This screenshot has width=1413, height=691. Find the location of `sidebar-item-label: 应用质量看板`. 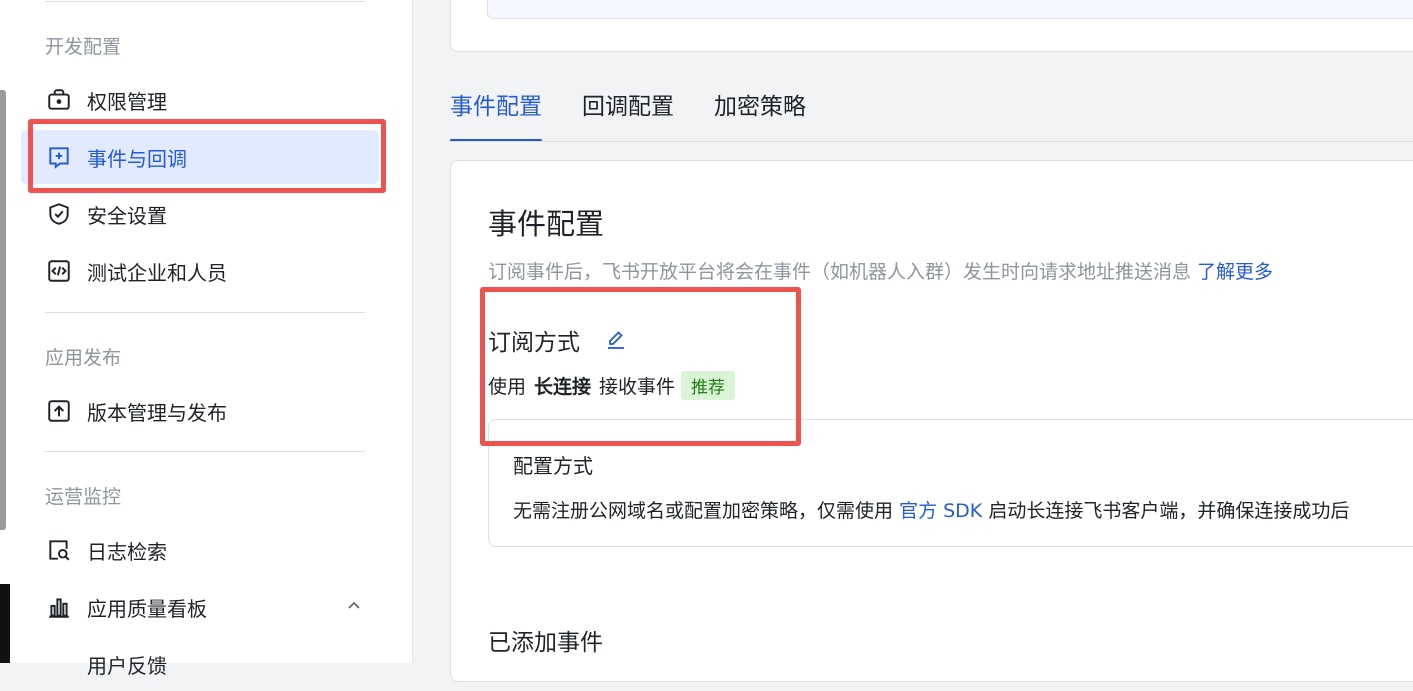

sidebar-item-label: 应用质量看板 is located at coordinates (147, 608).